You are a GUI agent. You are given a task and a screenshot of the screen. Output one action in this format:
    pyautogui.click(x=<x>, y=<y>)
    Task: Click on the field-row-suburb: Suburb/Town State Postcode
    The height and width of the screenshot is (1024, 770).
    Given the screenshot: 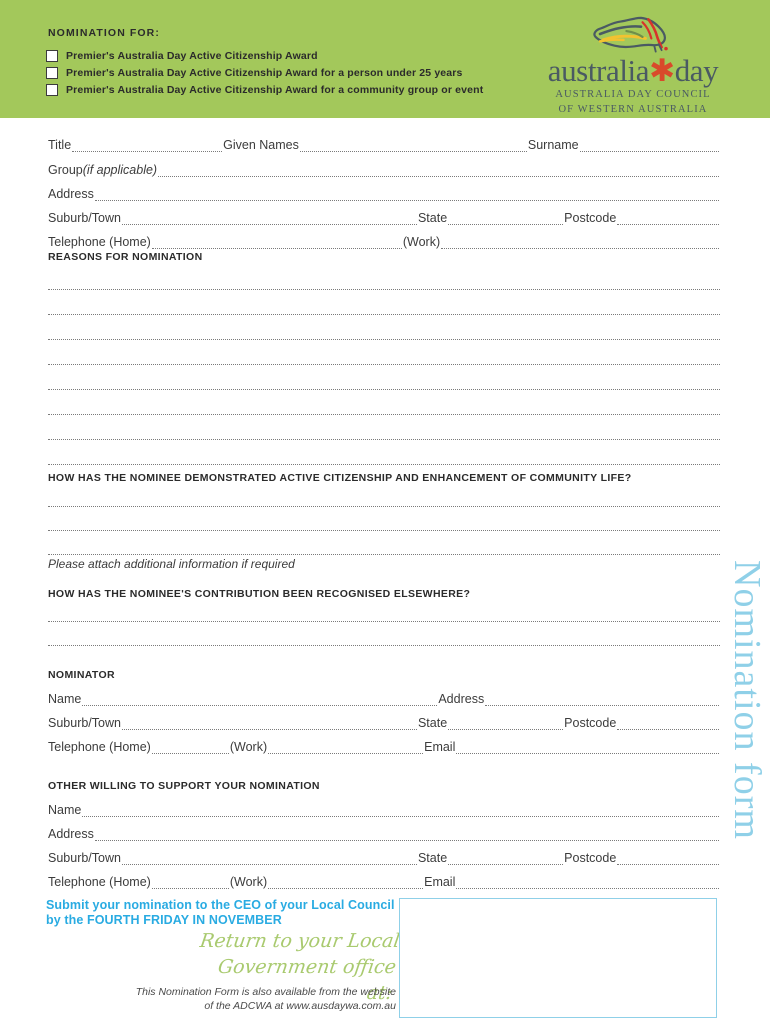 What is the action you would take?
    pyautogui.click(x=384, y=217)
    